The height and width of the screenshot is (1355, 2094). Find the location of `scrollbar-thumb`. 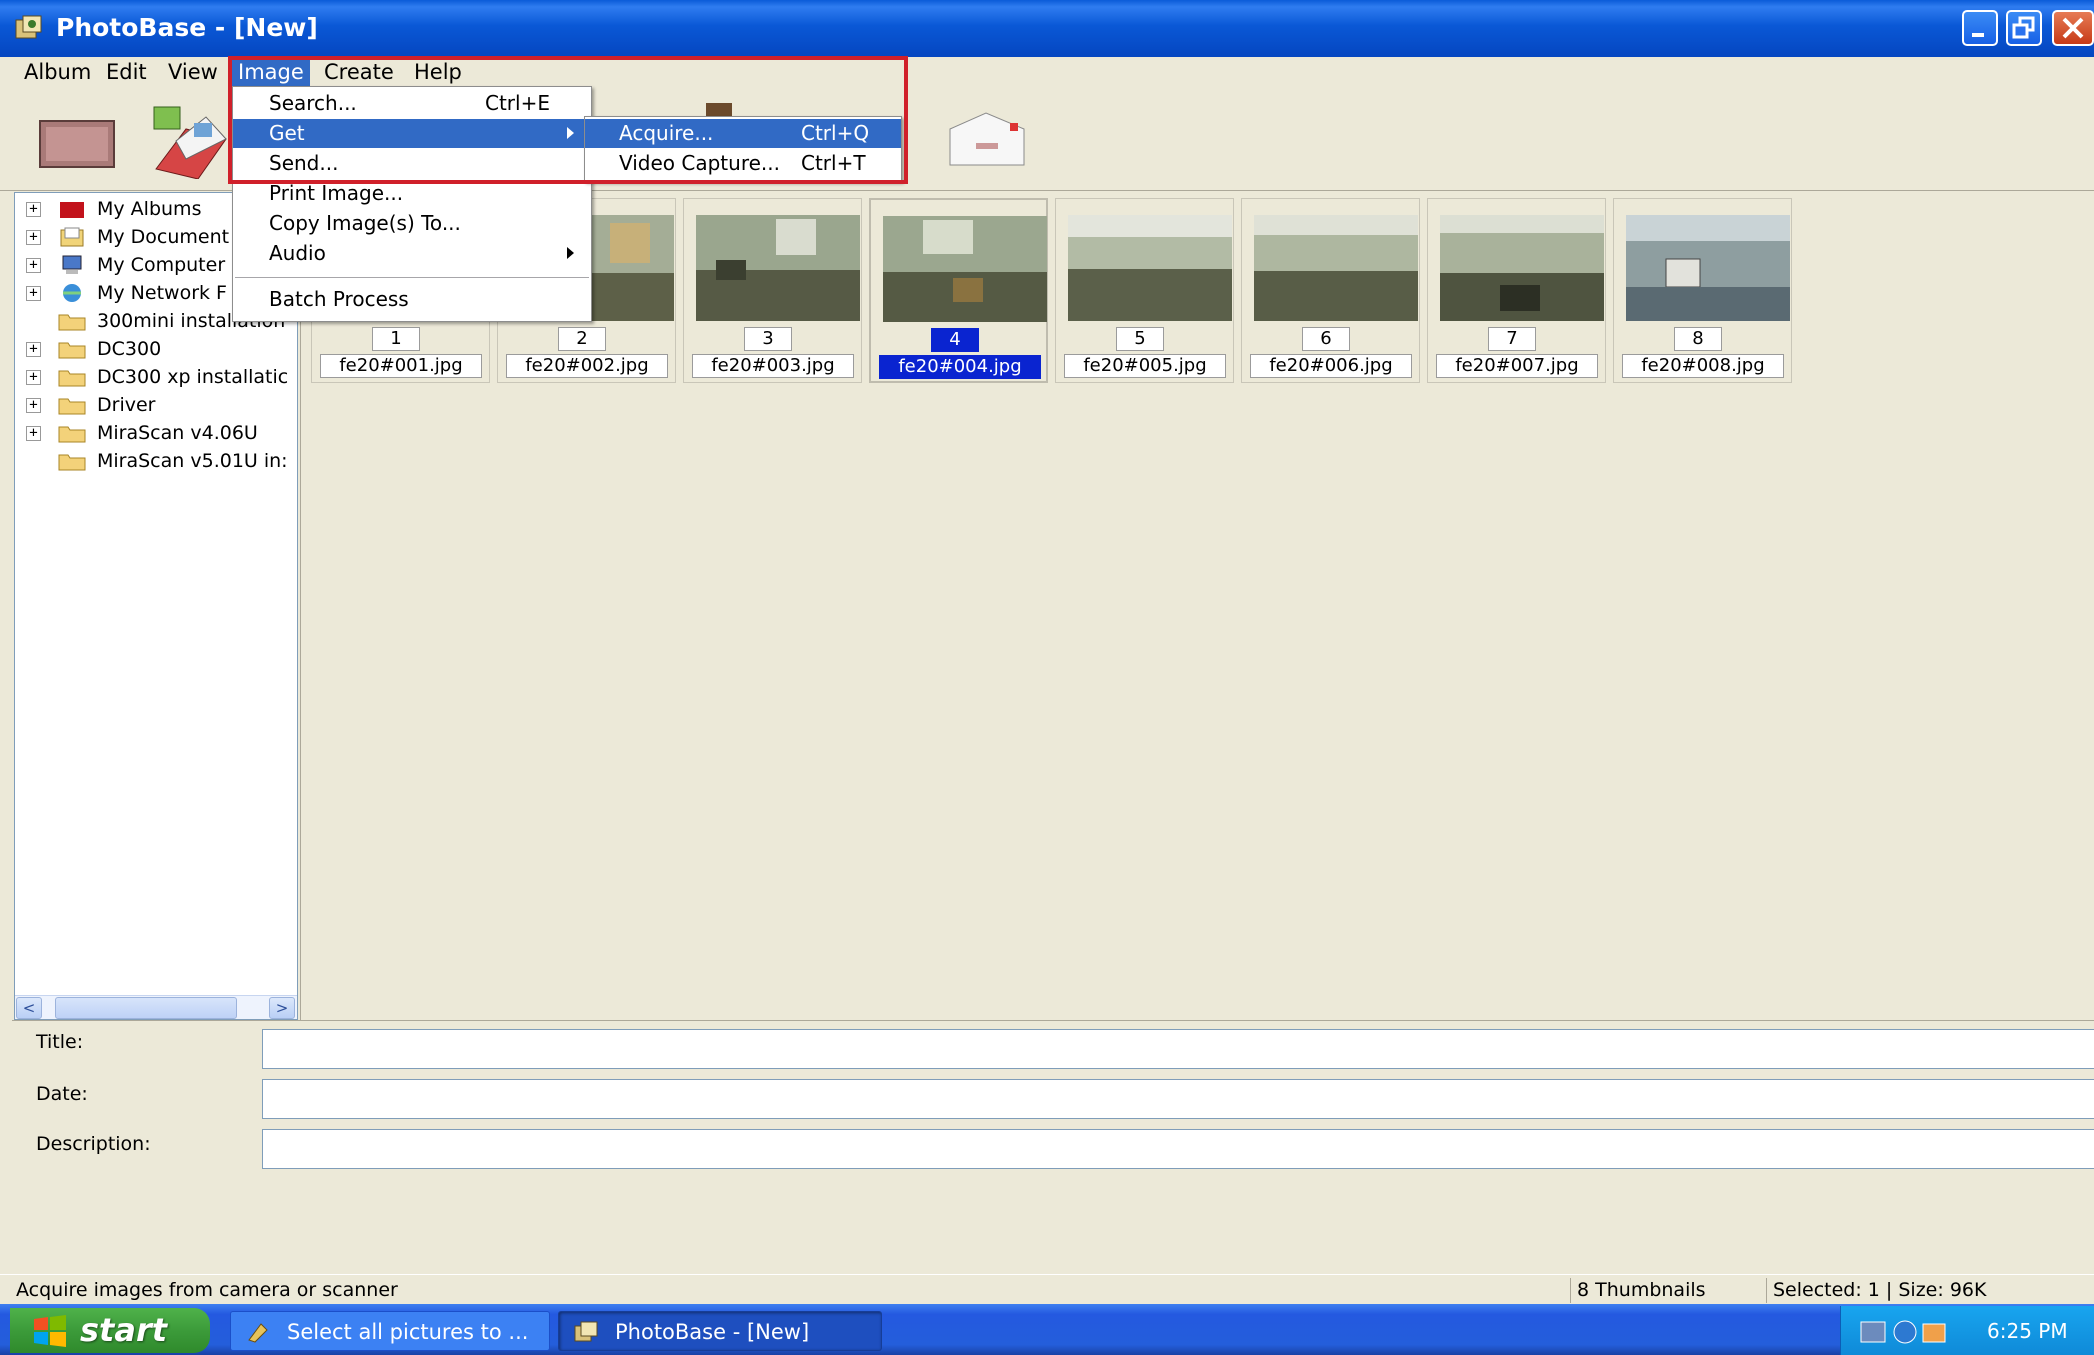

scrollbar-thumb is located at coordinates (146, 1008).